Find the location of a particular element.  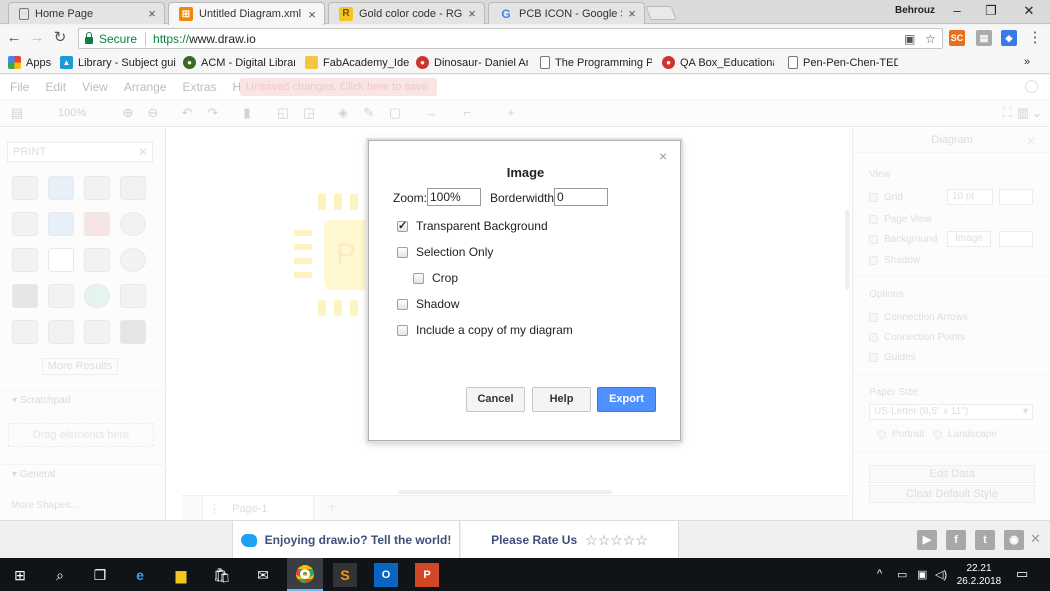

chevron-up-icon: ^ is located at coordinates (879, 574).